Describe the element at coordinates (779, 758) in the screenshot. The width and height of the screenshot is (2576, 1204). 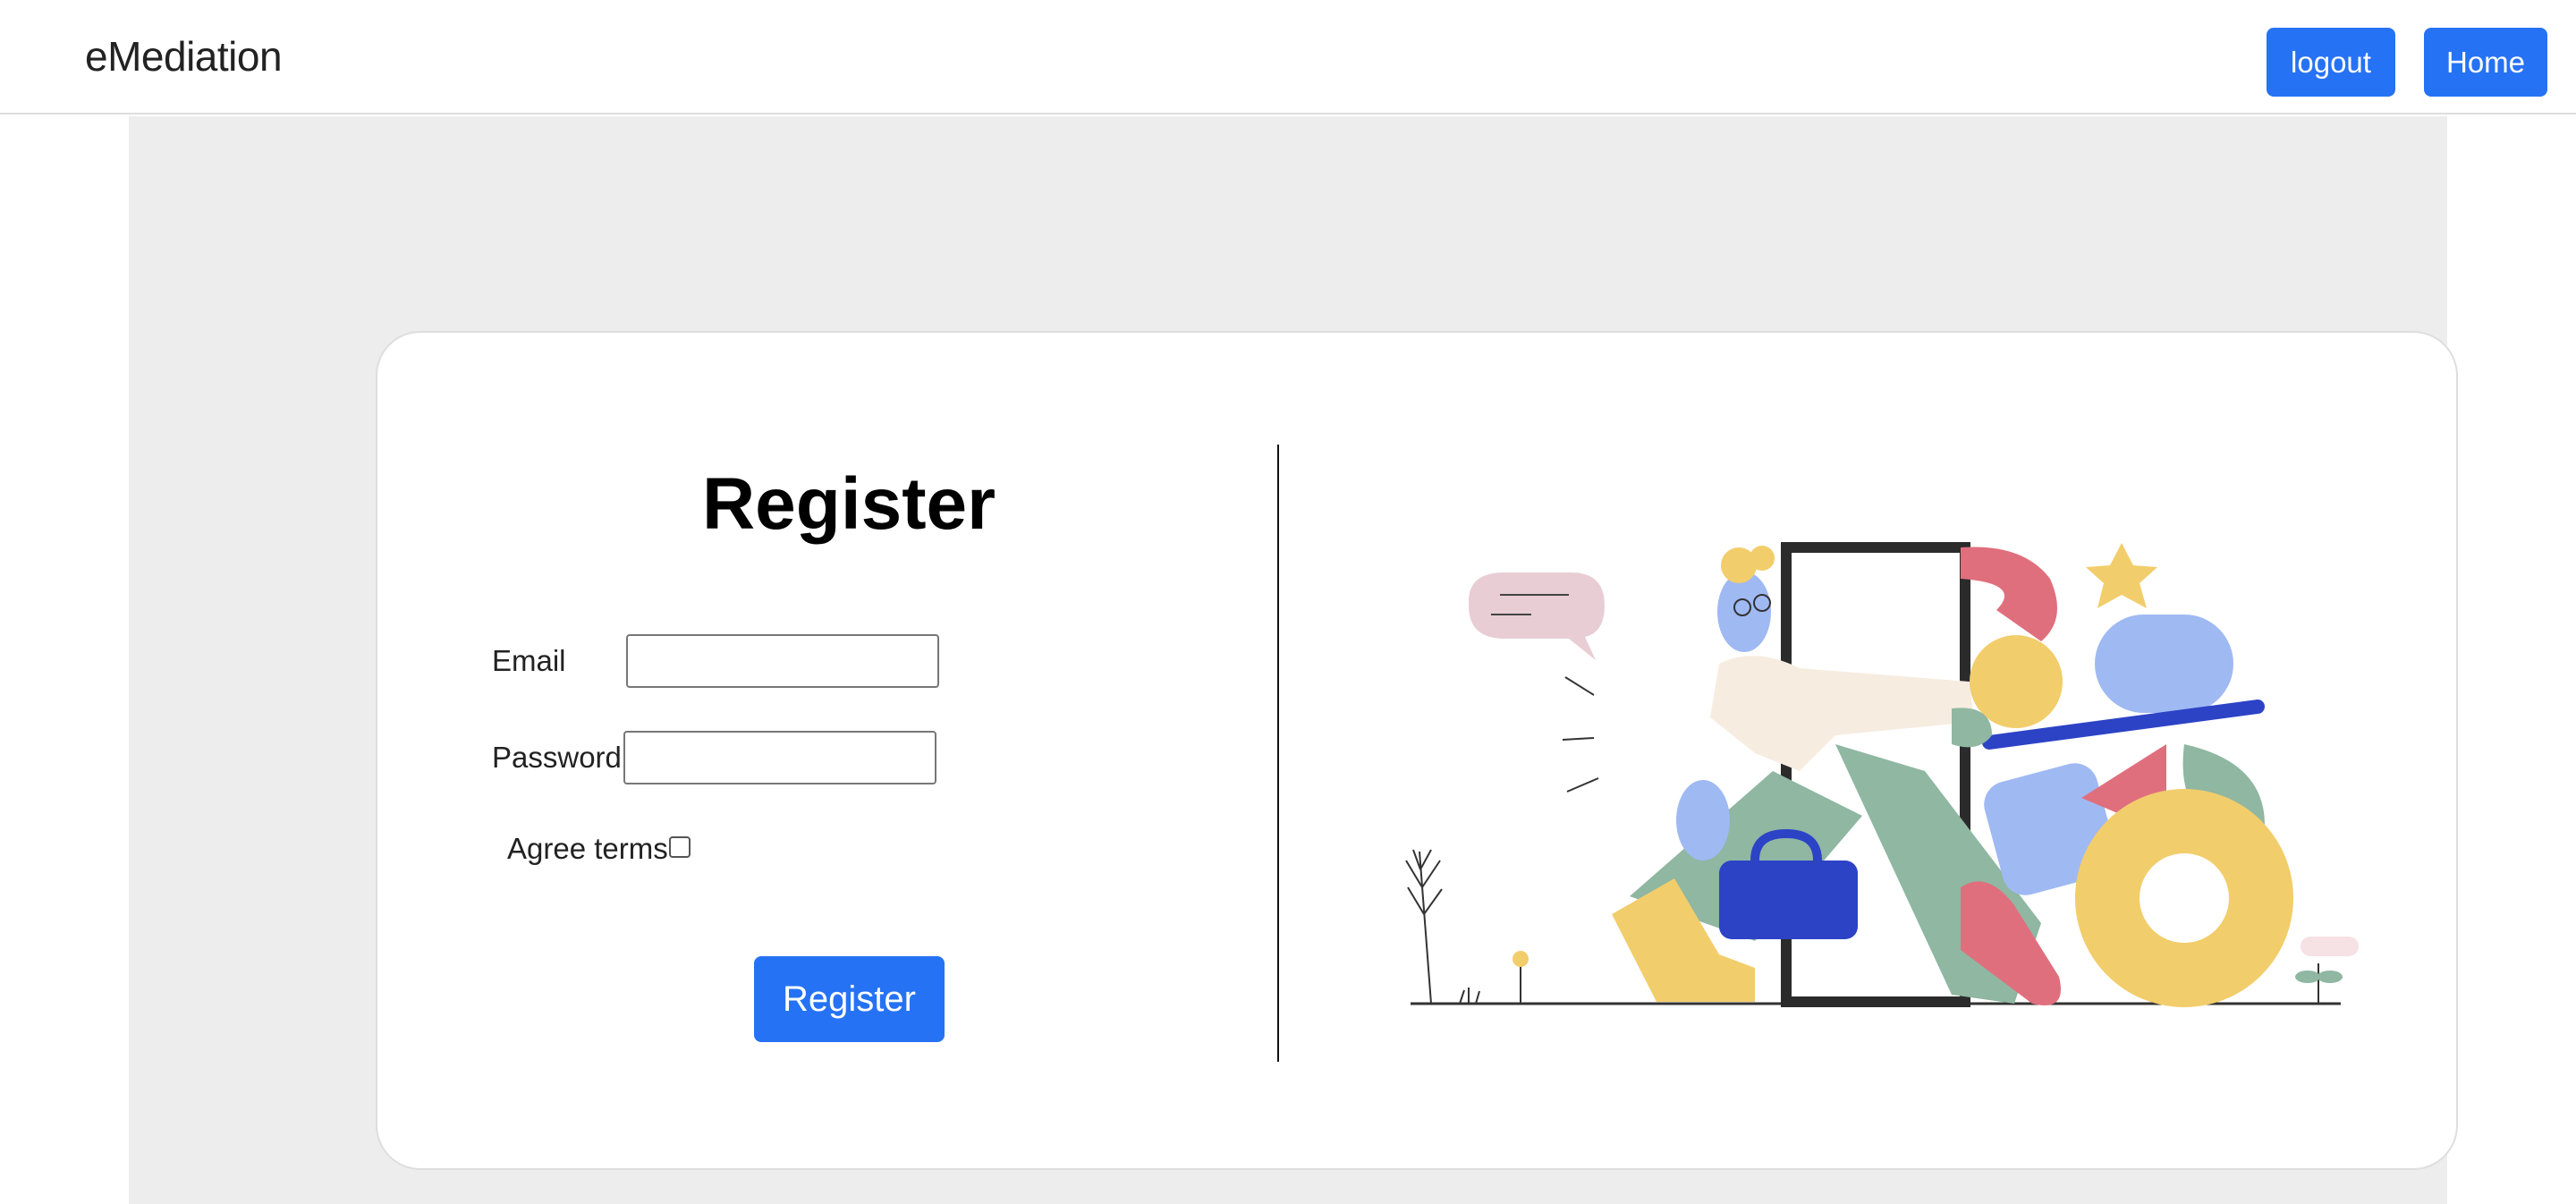
I see `password-field` at that location.